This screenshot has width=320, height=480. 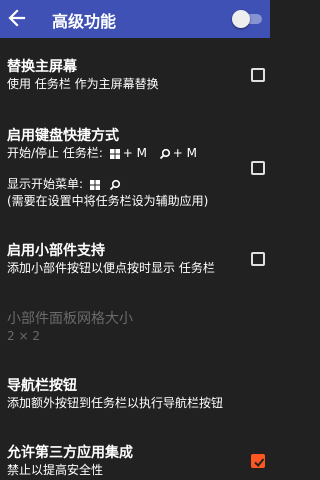 What do you see at coordinates (115, 403) in the screenshot?
I see `setting-summary: 添加额外按钮到任务栏以执行导航栏按钮` at bounding box center [115, 403].